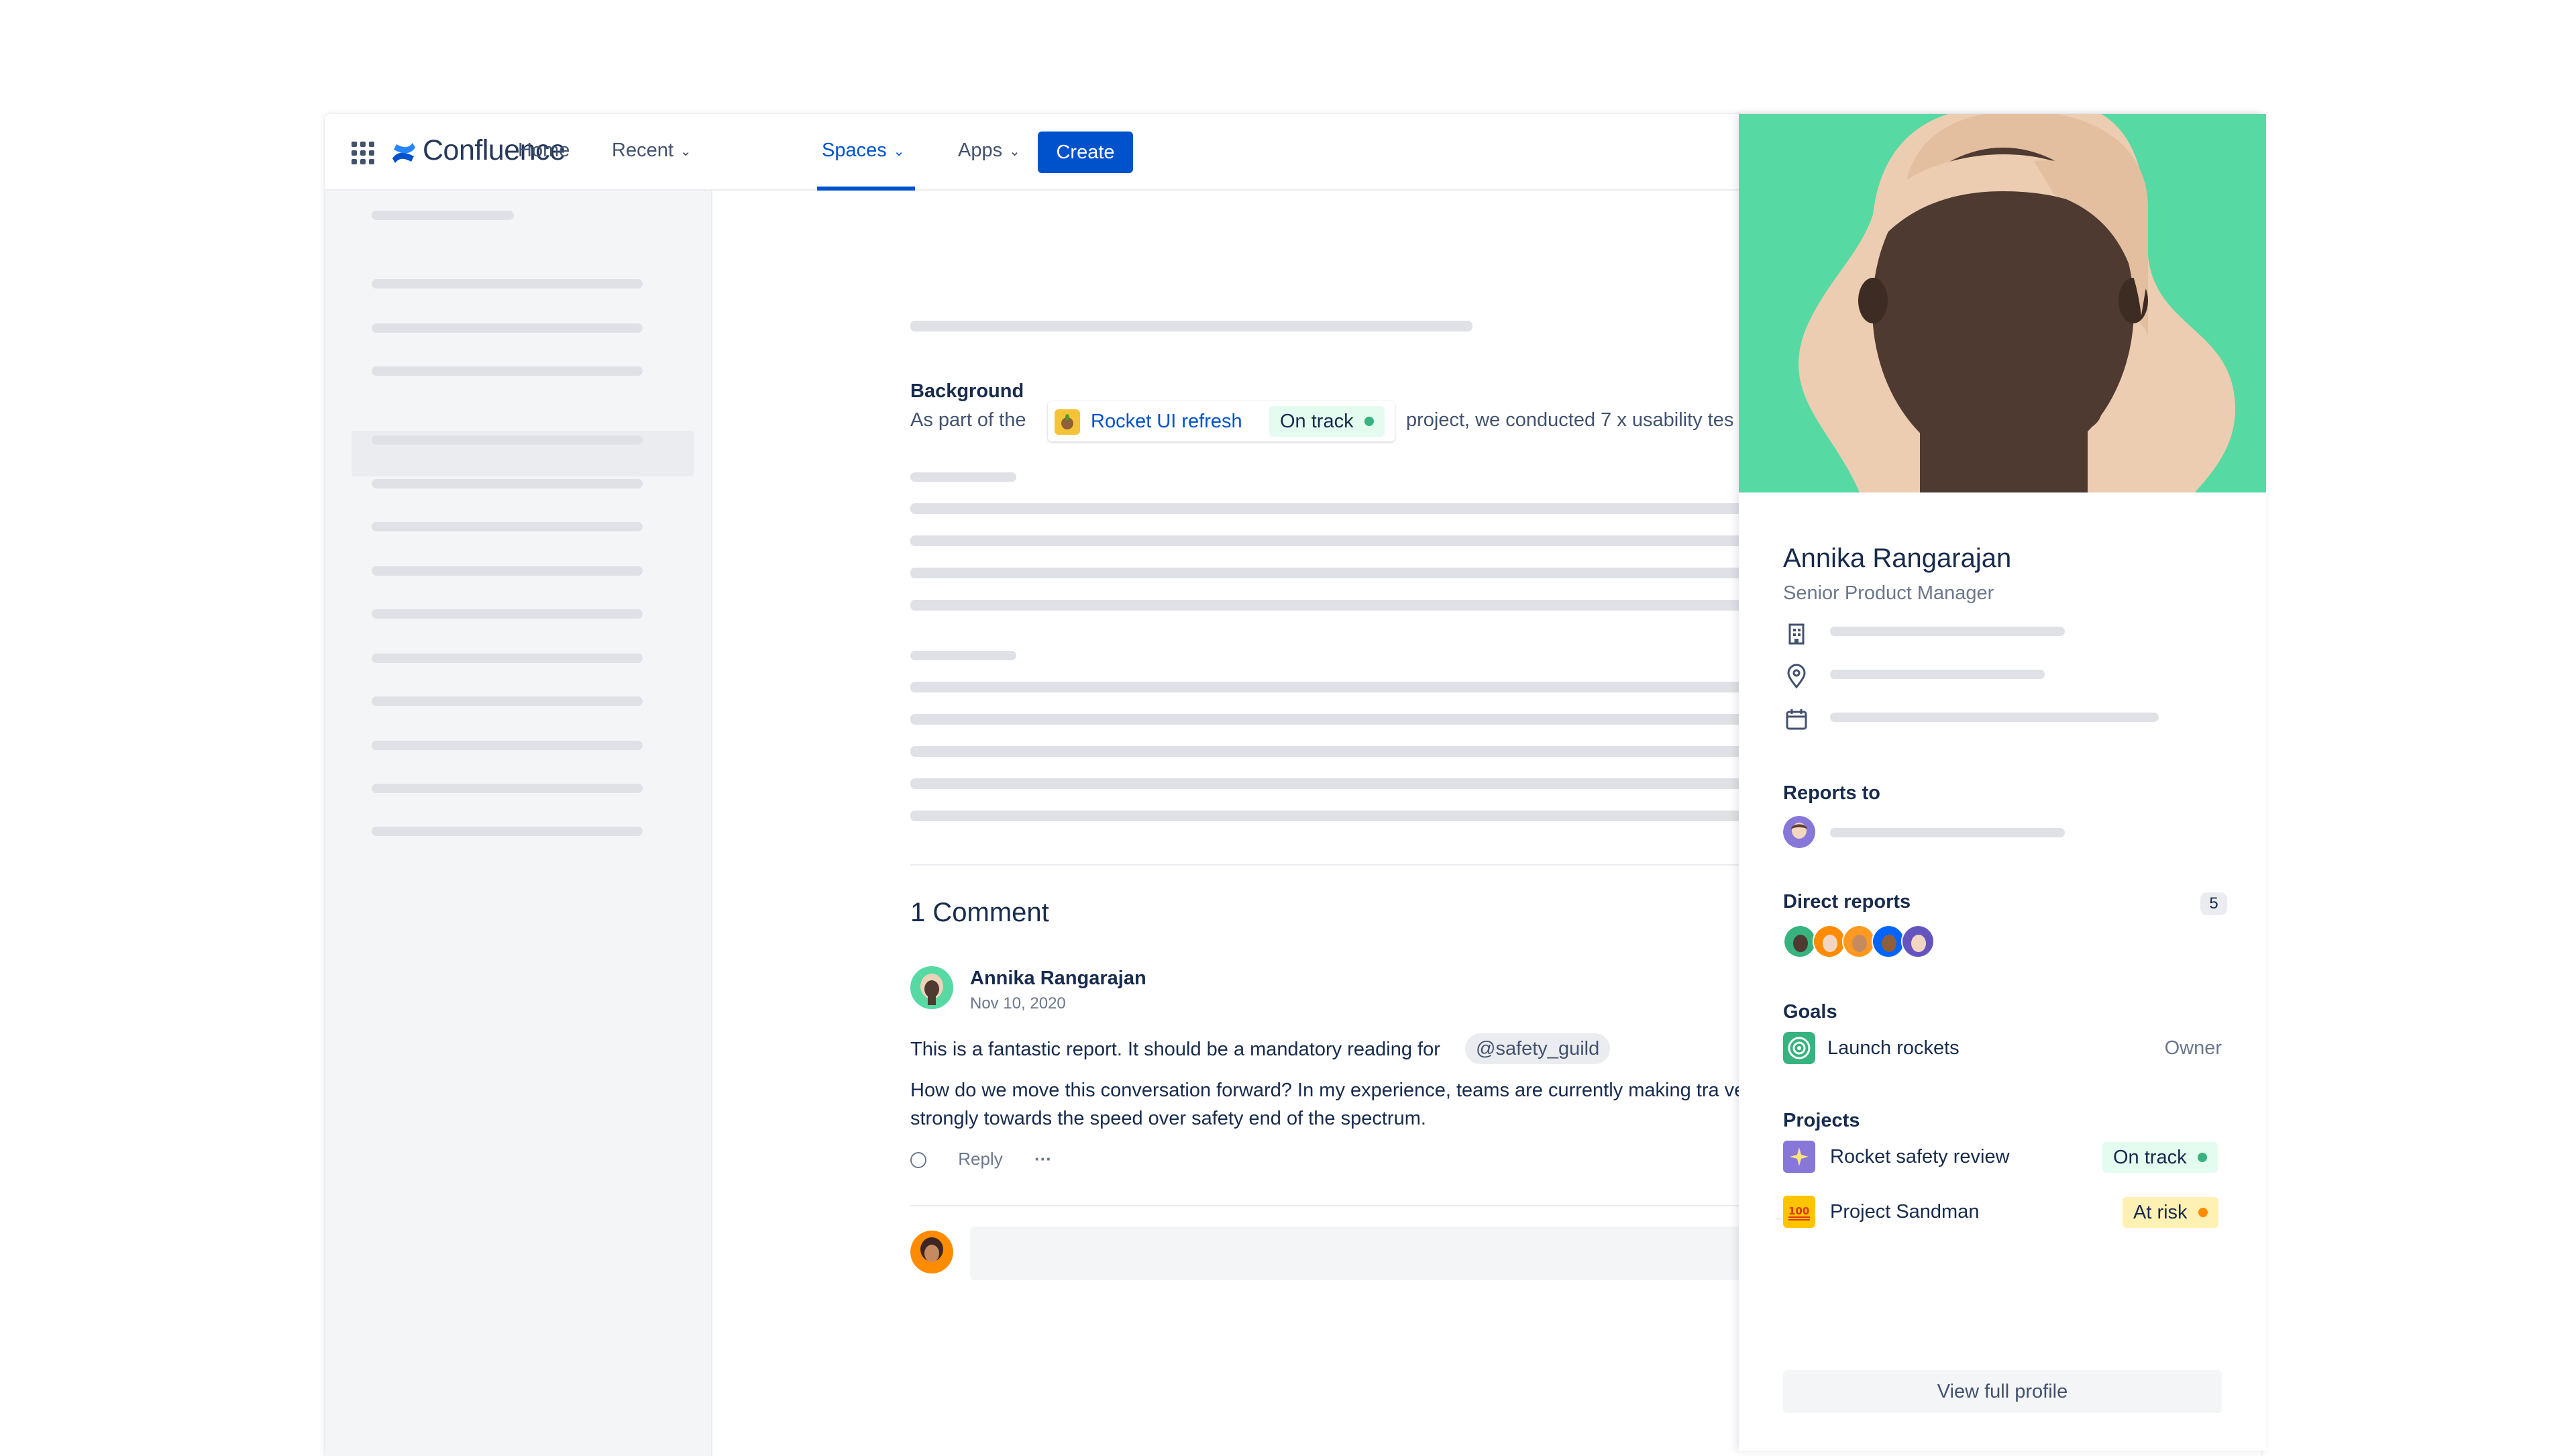 This screenshot has height=1456, width=2576. I want to click on confluence-logo-icon, so click(403, 153).